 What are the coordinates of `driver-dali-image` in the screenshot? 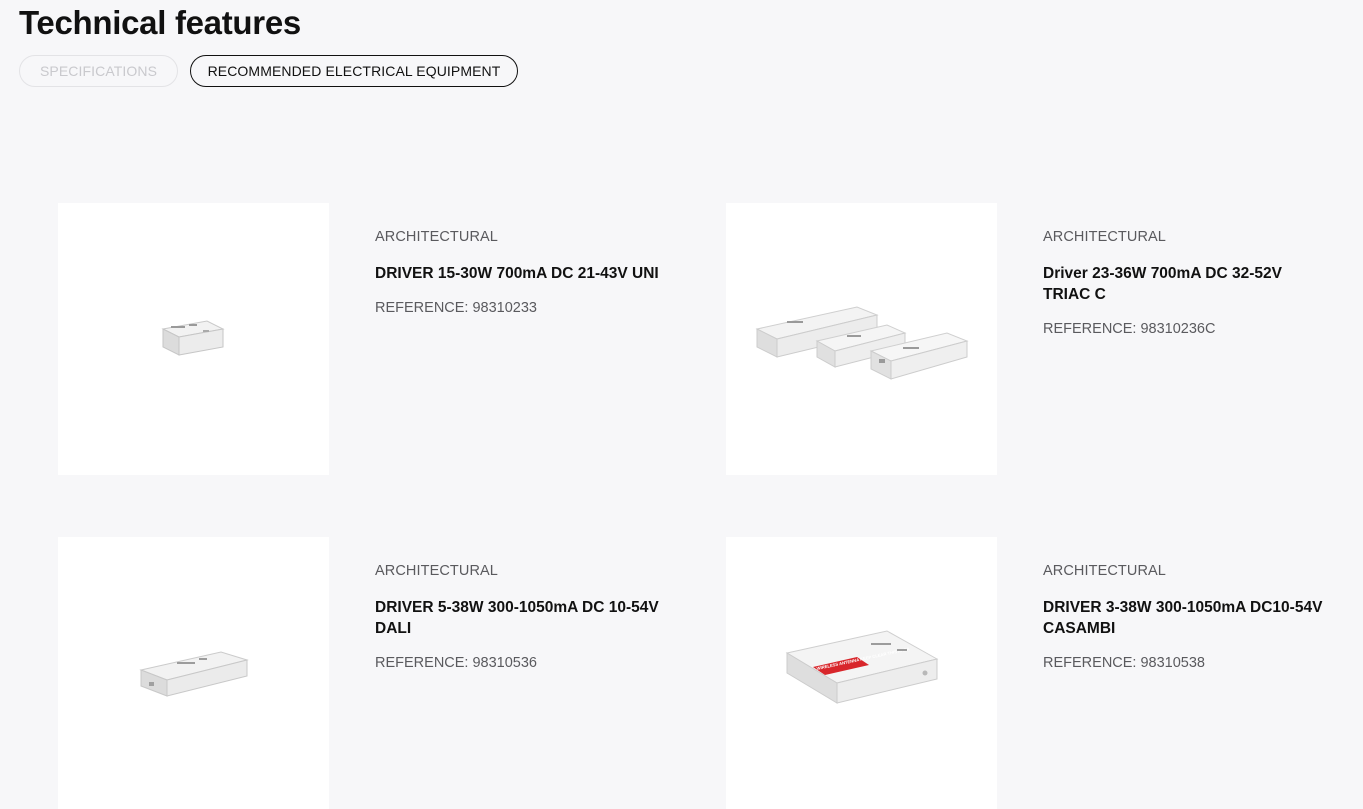 It's located at (193, 674).